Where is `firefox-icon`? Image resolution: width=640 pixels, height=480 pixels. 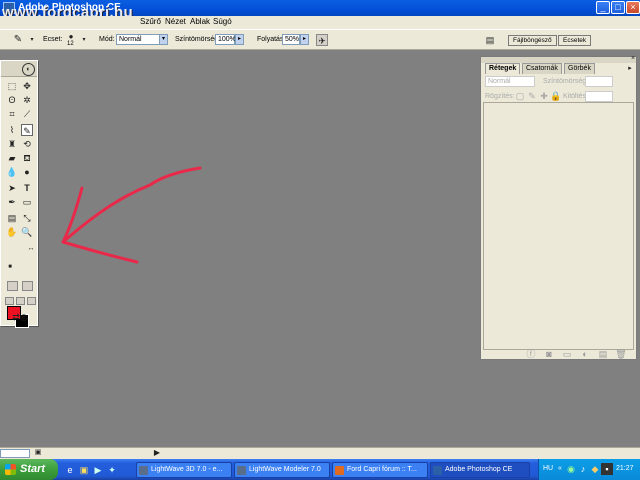
firefox-icon is located at coordinates (339, 470).